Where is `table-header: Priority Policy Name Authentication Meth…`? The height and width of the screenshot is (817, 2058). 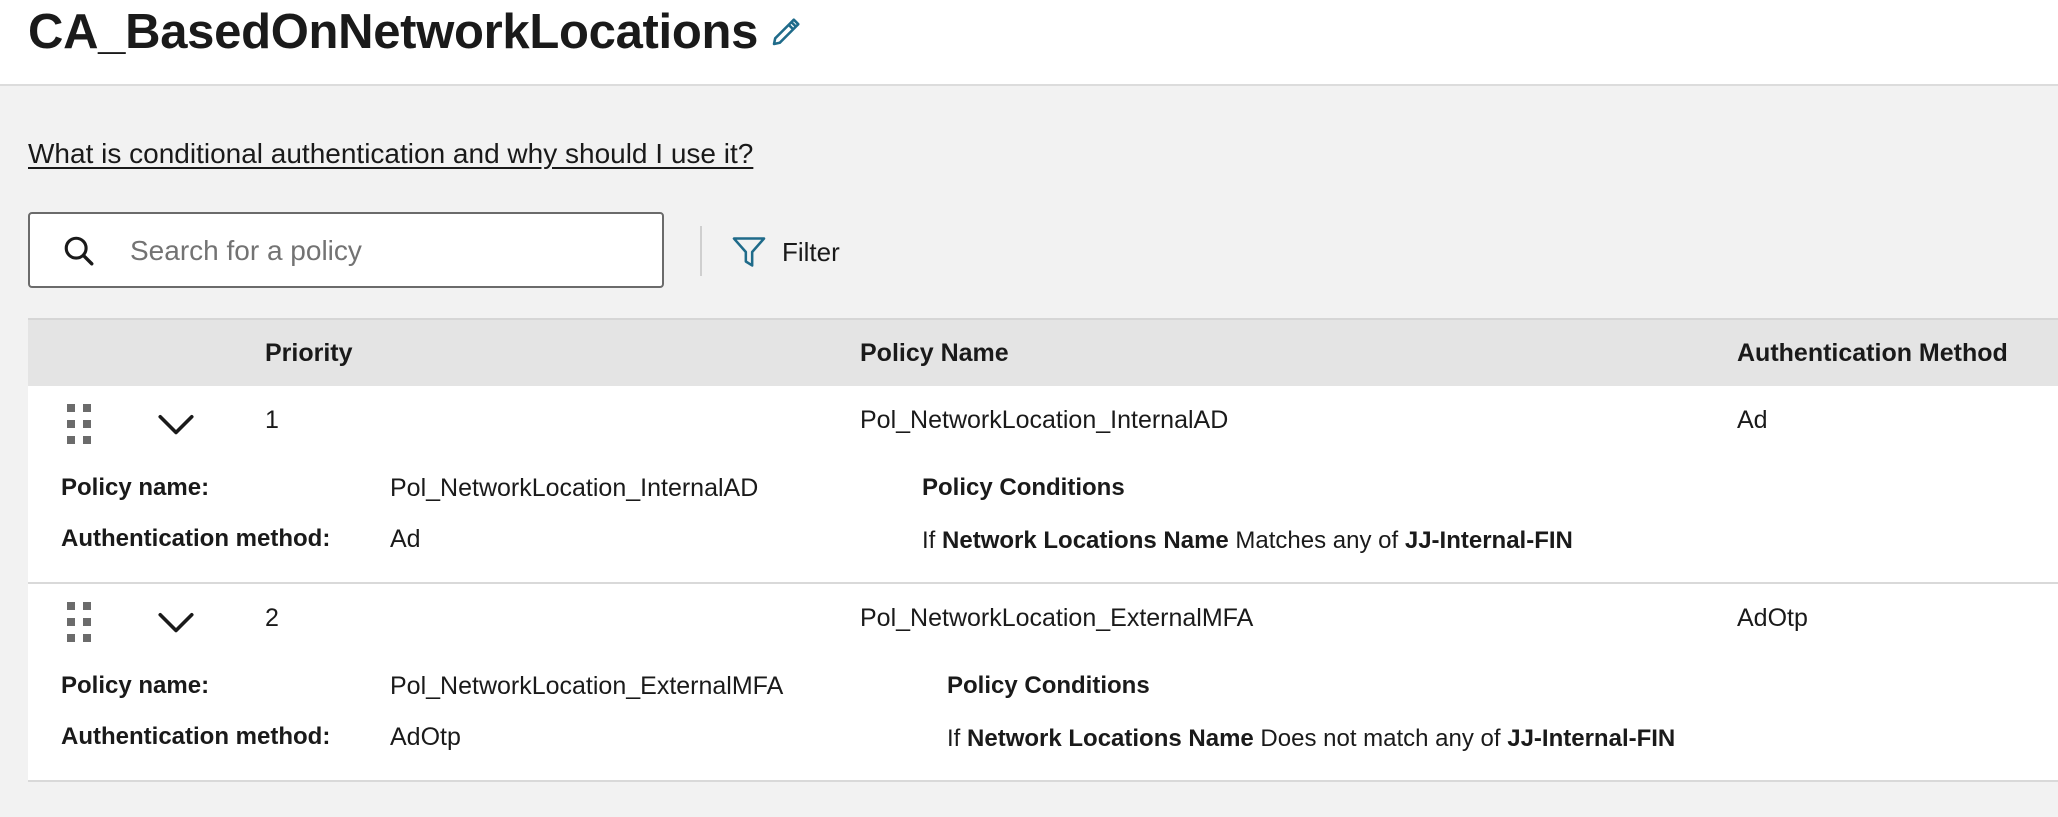 table-header: Priority Policy Name Authentication Meth… is located at coordinates (1043, 352).